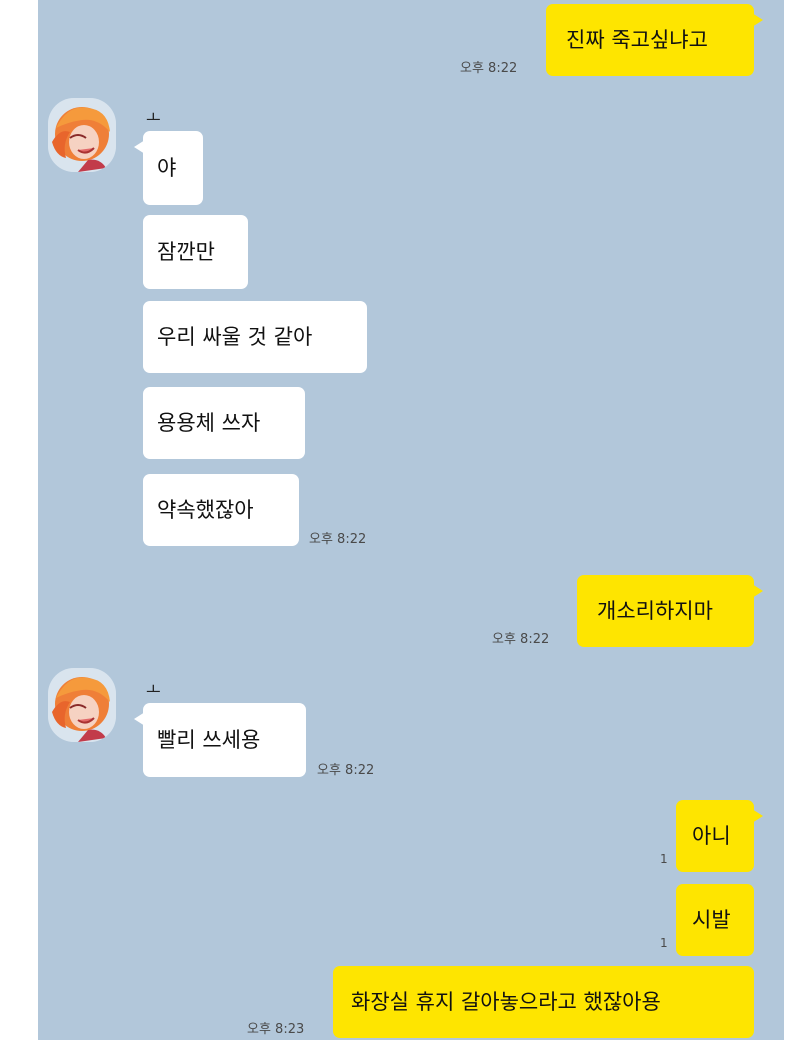 This screenshot has width=800, height=1040. What do you see at coordinates (715, 920) in the screenshot?
I see `my-message-bubble: 시발` at bounding box center [715, 920].